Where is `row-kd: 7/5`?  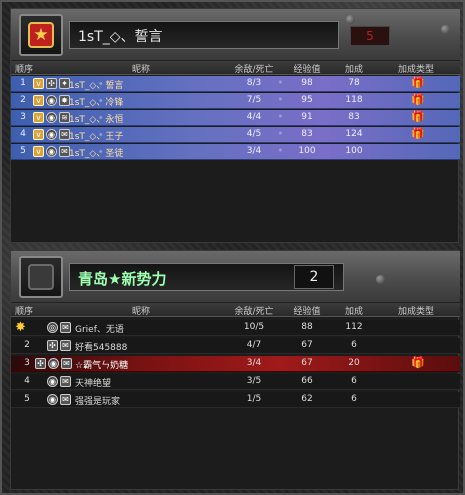 row-kd: 7/5 is located at coordinates (254, 100).